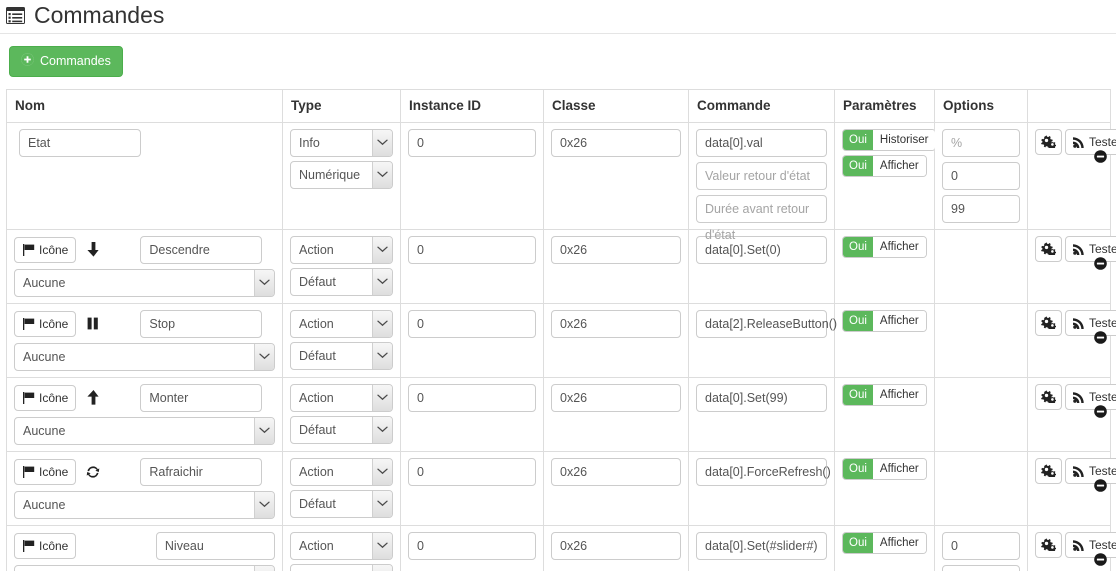  Describe the element at coordinates (981, 208) in the screenshot. I see `option-input-2: 99` at that location.